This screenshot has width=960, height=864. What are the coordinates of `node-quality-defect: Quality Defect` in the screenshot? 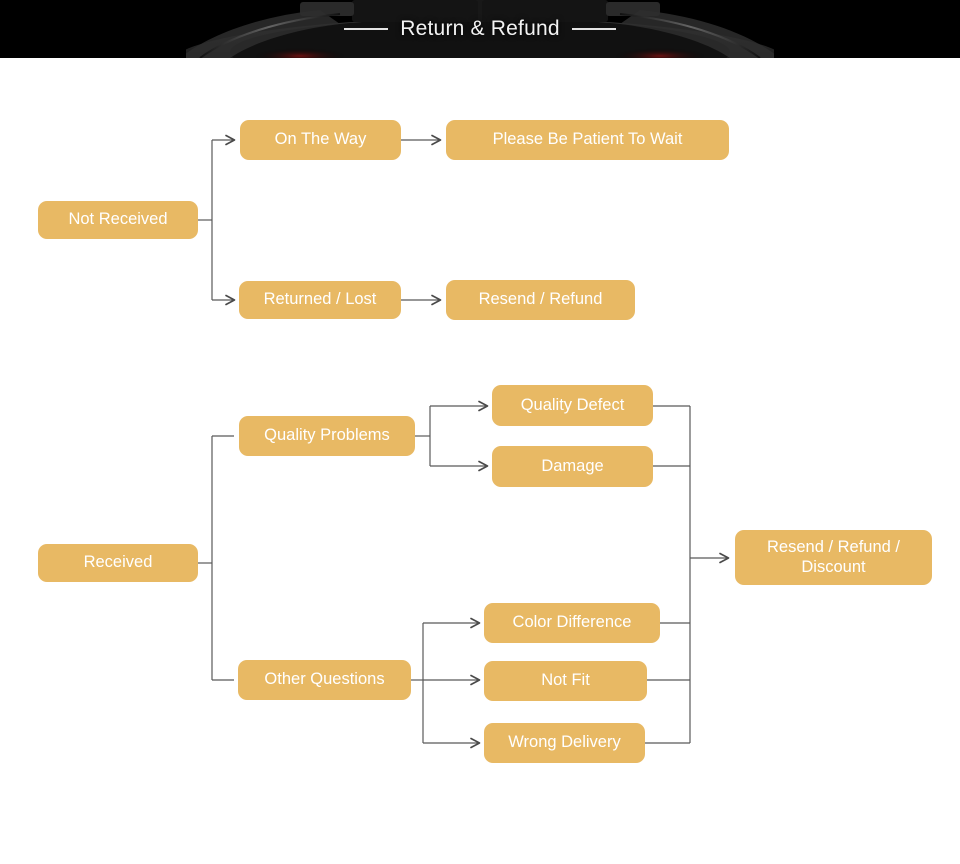 It's located at (572, 405).